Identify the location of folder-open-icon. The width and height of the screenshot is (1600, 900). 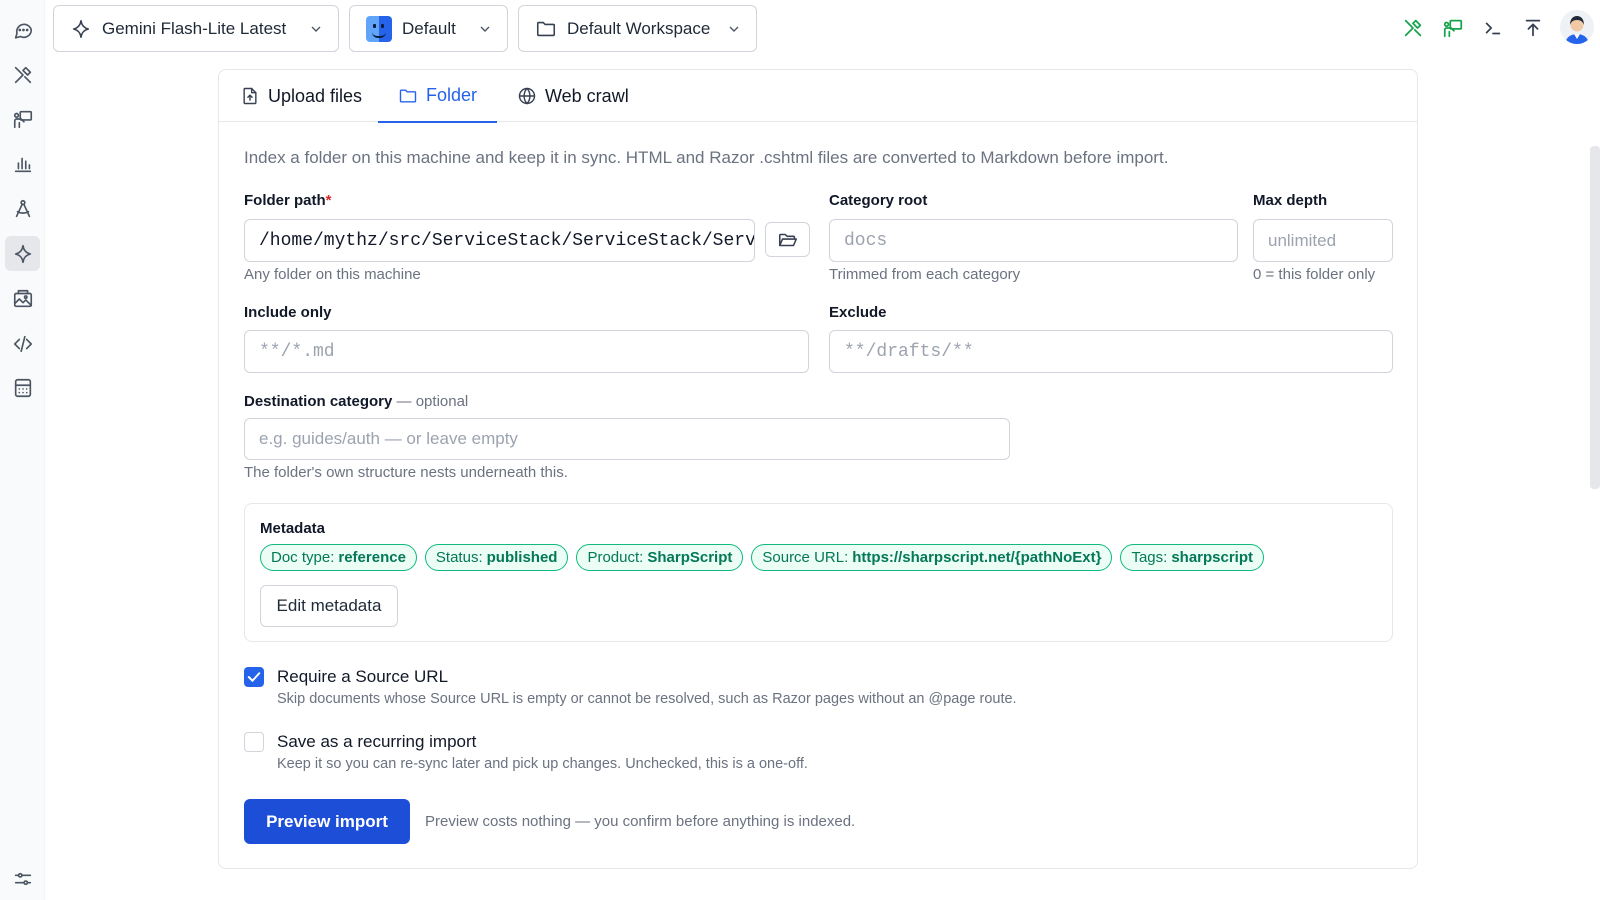
(787, 239).